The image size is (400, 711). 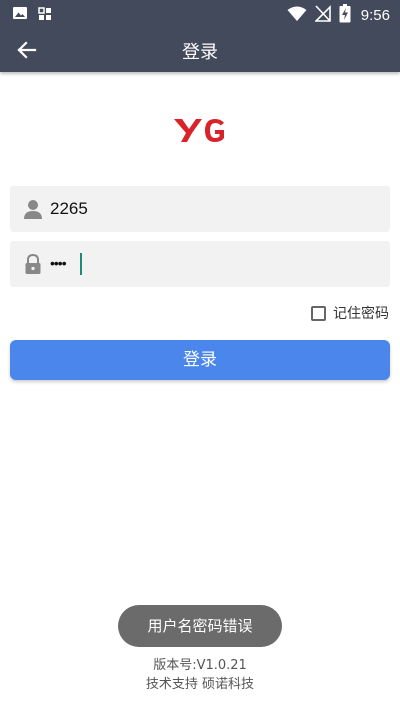 I want to click on app-notification-icon, so click(x=45, y=15).